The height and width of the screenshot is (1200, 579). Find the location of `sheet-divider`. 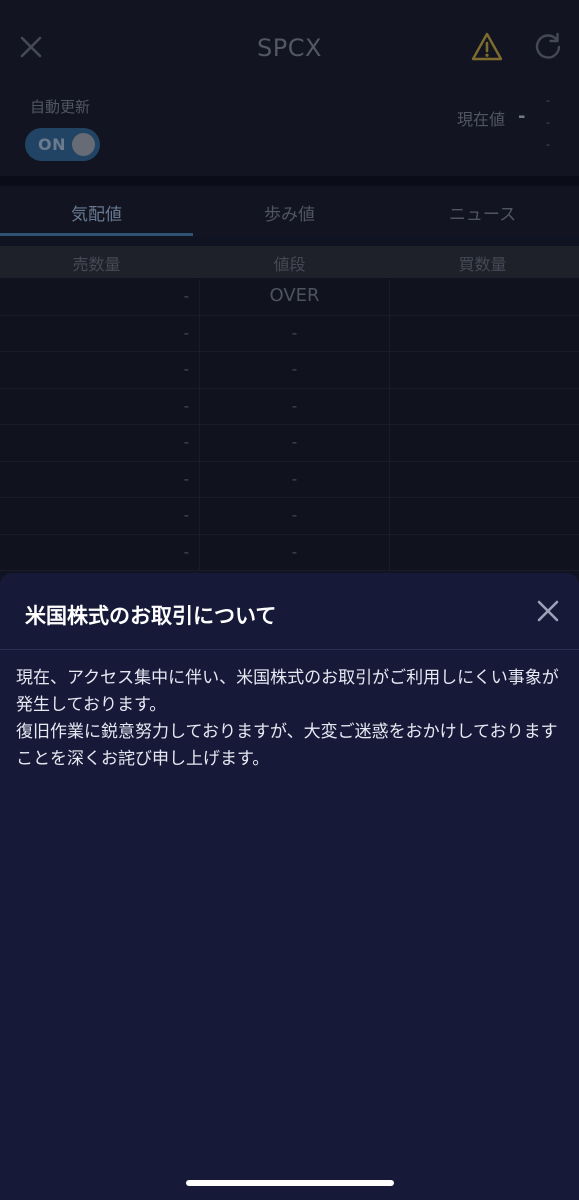

sheet-divider is located at coordinates (289, 649).